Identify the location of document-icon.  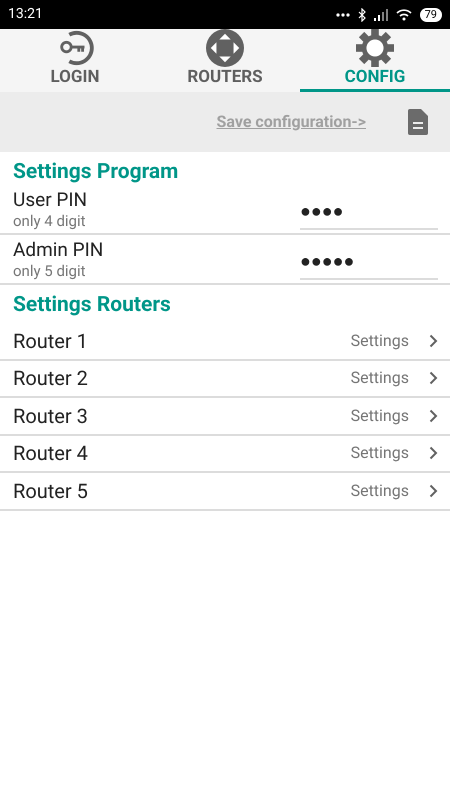
(418, 122).